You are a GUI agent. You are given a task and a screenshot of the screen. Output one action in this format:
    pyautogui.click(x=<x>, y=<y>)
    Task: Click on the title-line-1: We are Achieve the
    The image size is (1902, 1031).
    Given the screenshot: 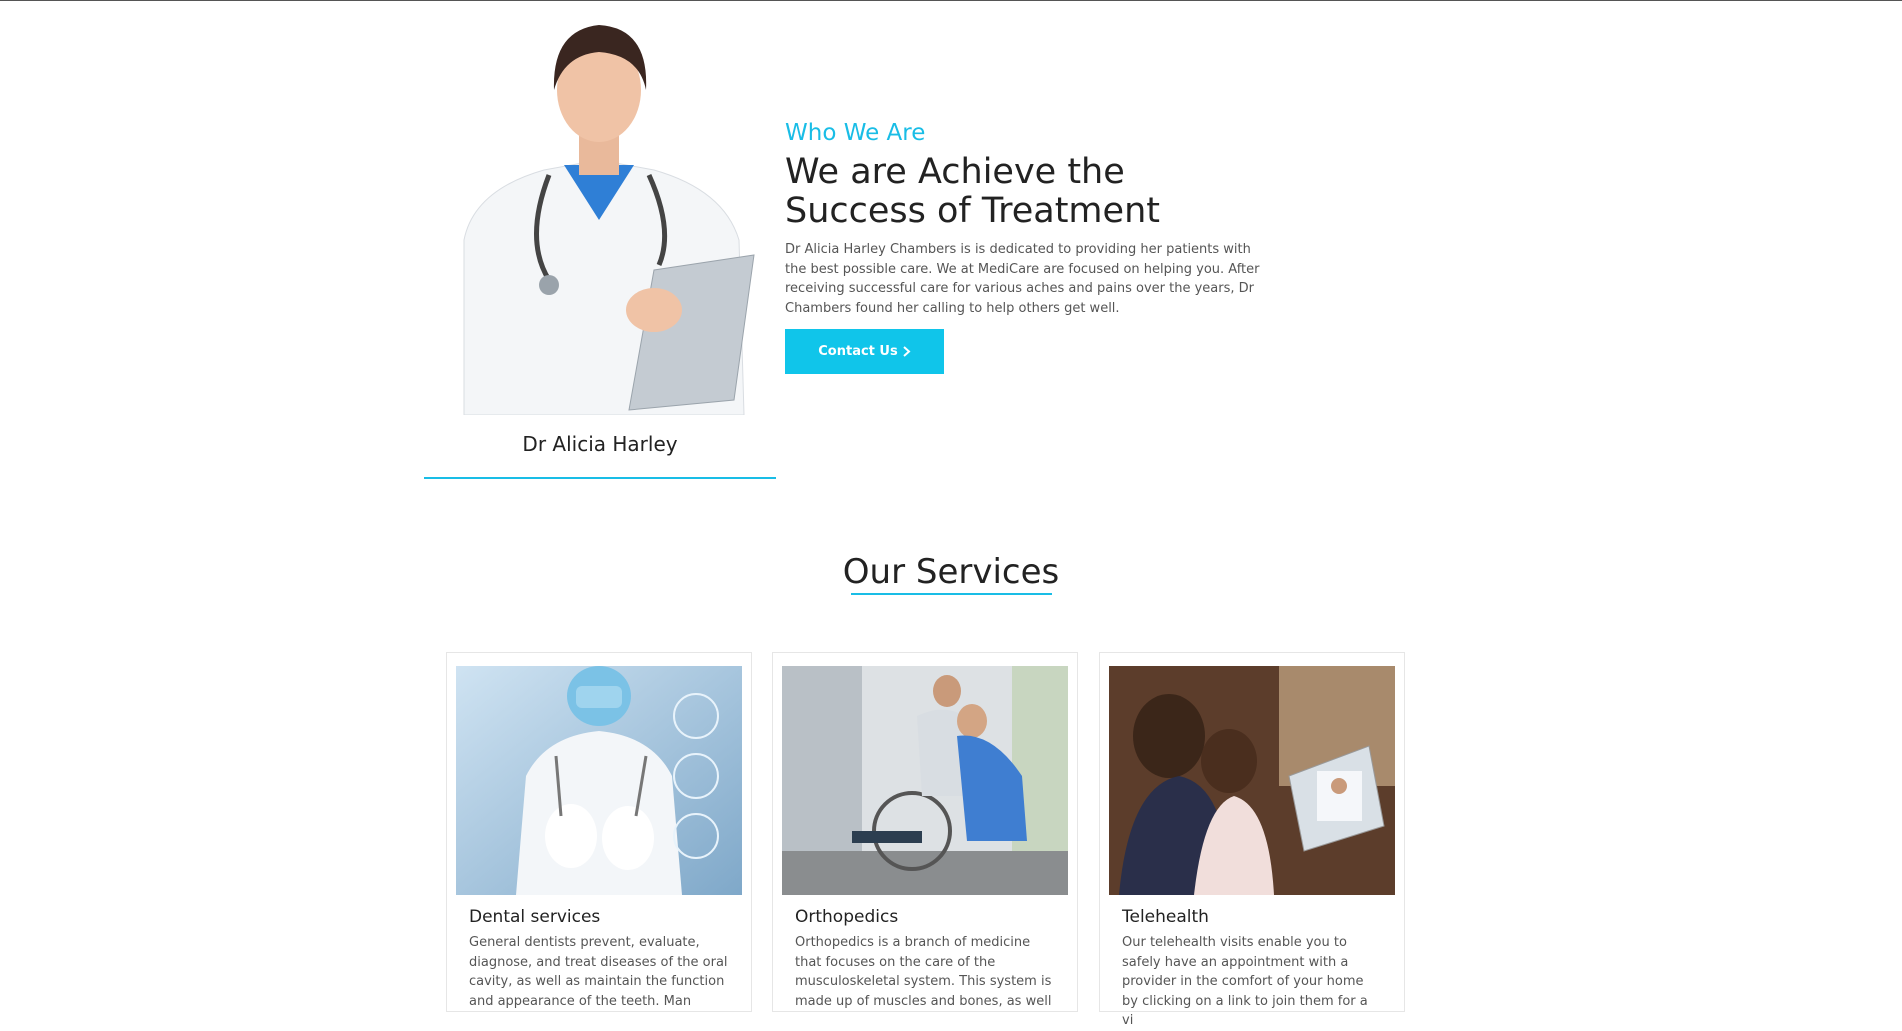 What is the action you would take?
    pyautogui.click(x=955, y=172)
    